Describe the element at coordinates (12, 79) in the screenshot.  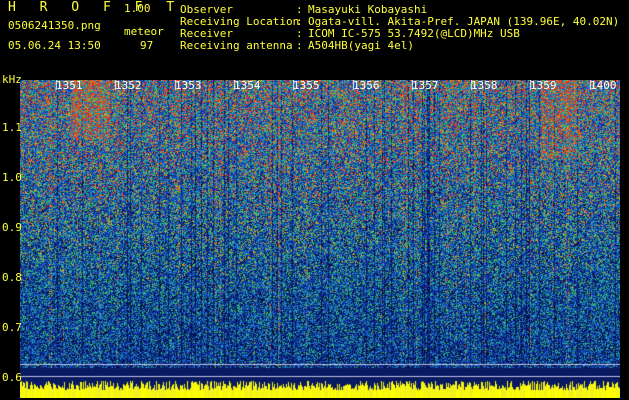
I see `y-axis-unit-label: kHz` at that location.